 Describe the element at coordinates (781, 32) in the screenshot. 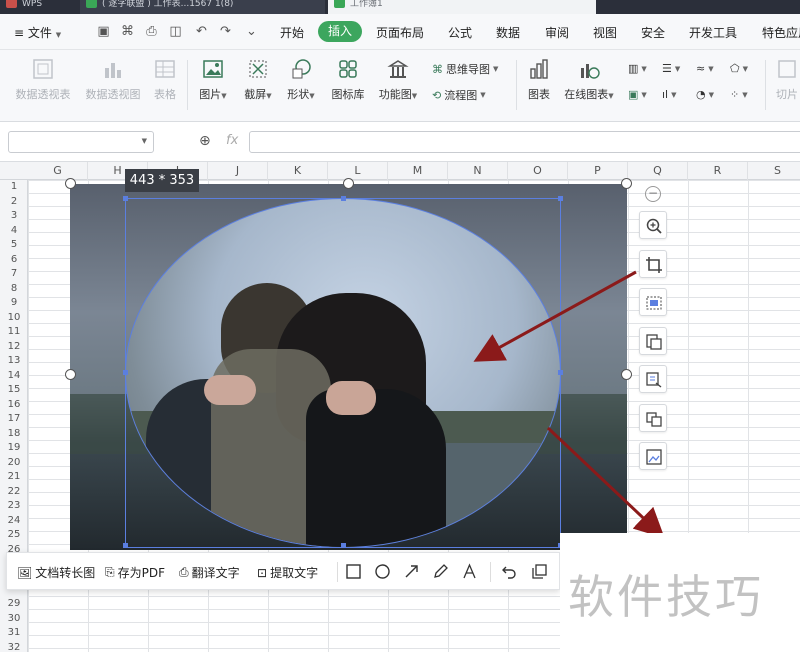

I see `menu-featured: 特色应用` at that location.